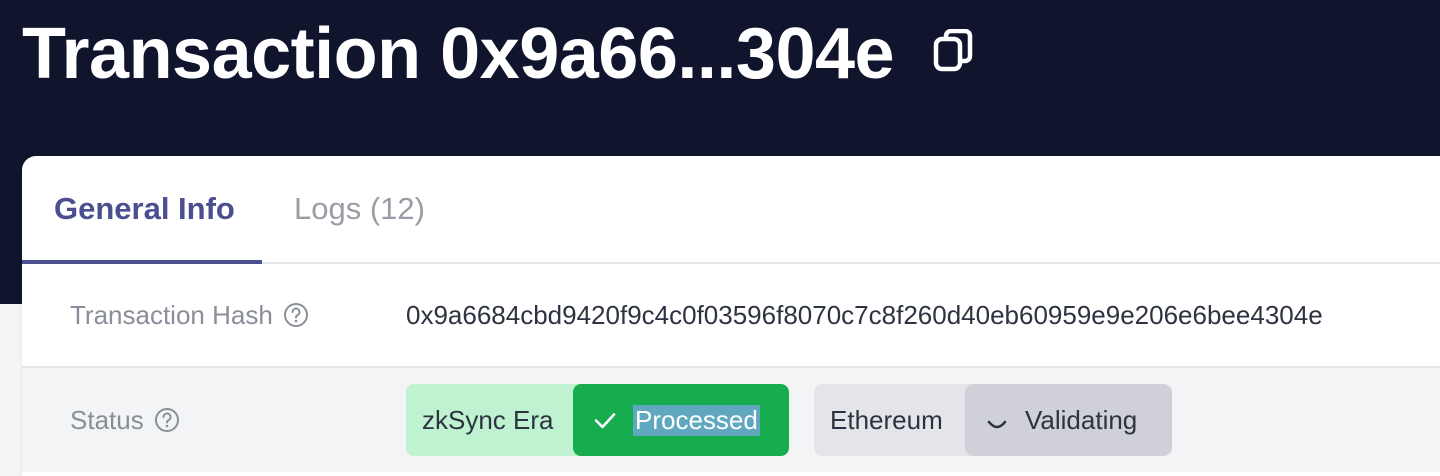  What do you see at coordinates (458, 54) in the screenshot?
I see `page-title: Transaction 0x9a66...304e` at bounding box center [458, 54].